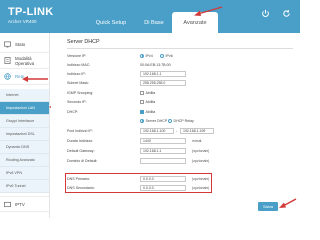 This screenshot has width=320, height=240. Describe the element at coordinates (82, 160) in the screenshot. I see `domain-label: Dominio di Default:` at that location.